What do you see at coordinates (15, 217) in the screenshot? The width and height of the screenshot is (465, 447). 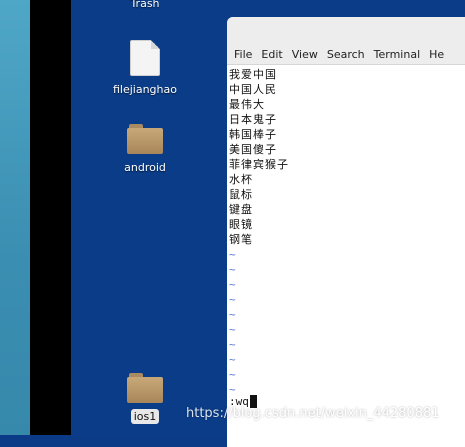 I see `background-strip` at bounding box center [15, 217].